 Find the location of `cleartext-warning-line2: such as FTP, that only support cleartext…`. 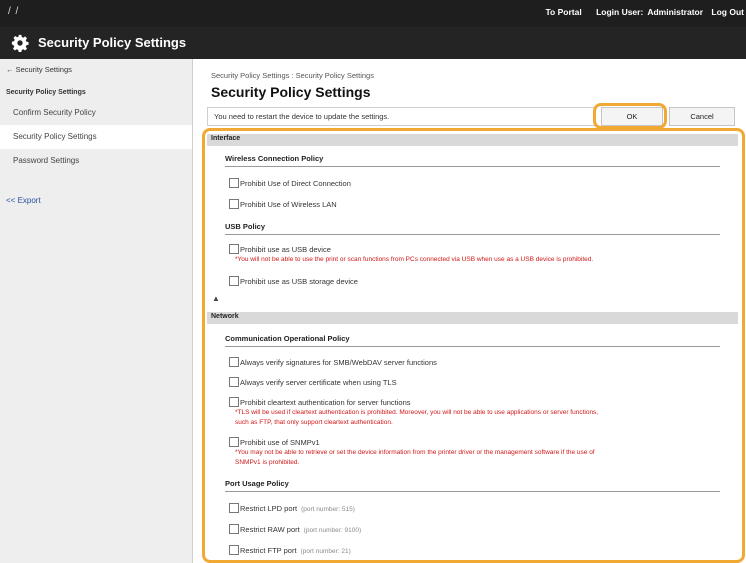

cleartext-warning-line2: such as FTP, that only support cleartext… is located at coordinates (314, 422).